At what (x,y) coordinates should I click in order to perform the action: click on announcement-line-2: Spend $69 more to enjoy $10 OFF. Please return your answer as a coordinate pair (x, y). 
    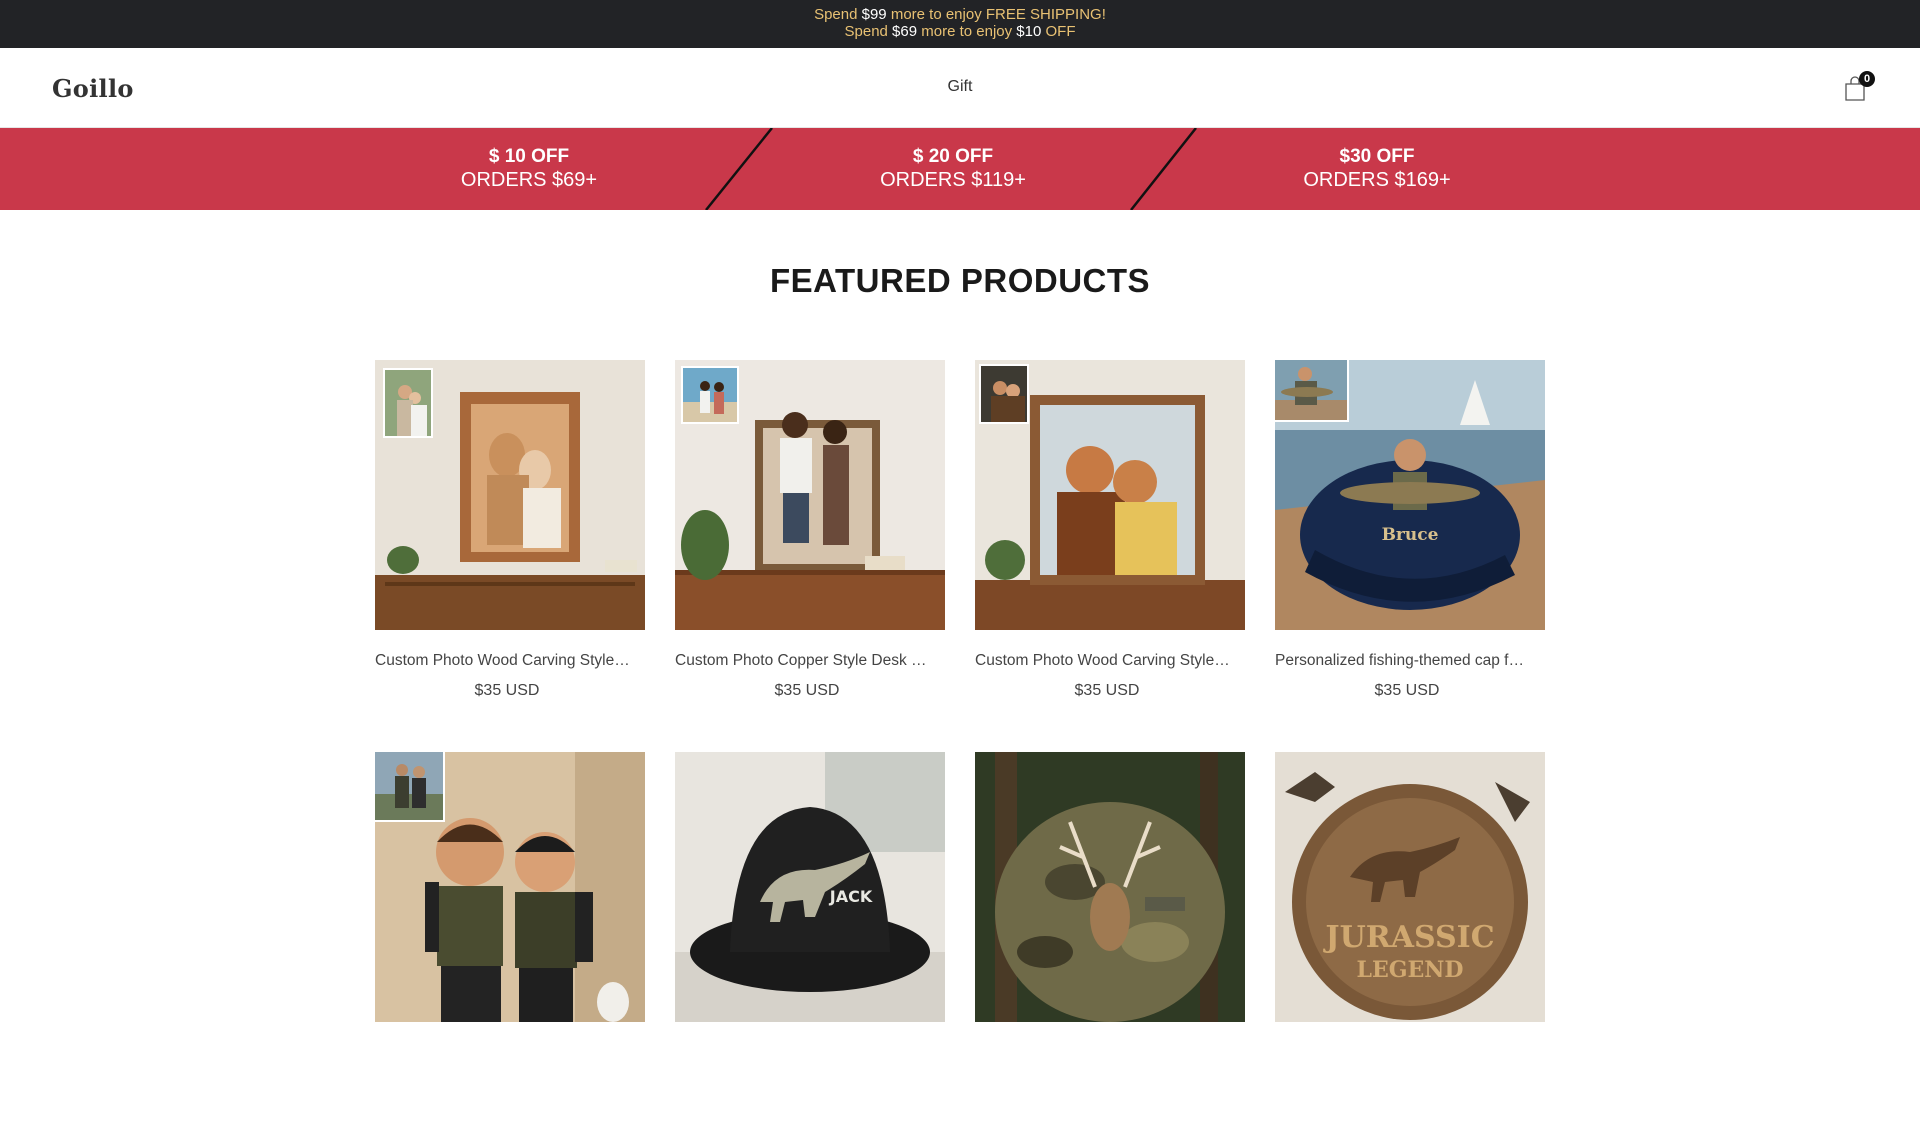
    Looking at the image, I should click on (960, 31).